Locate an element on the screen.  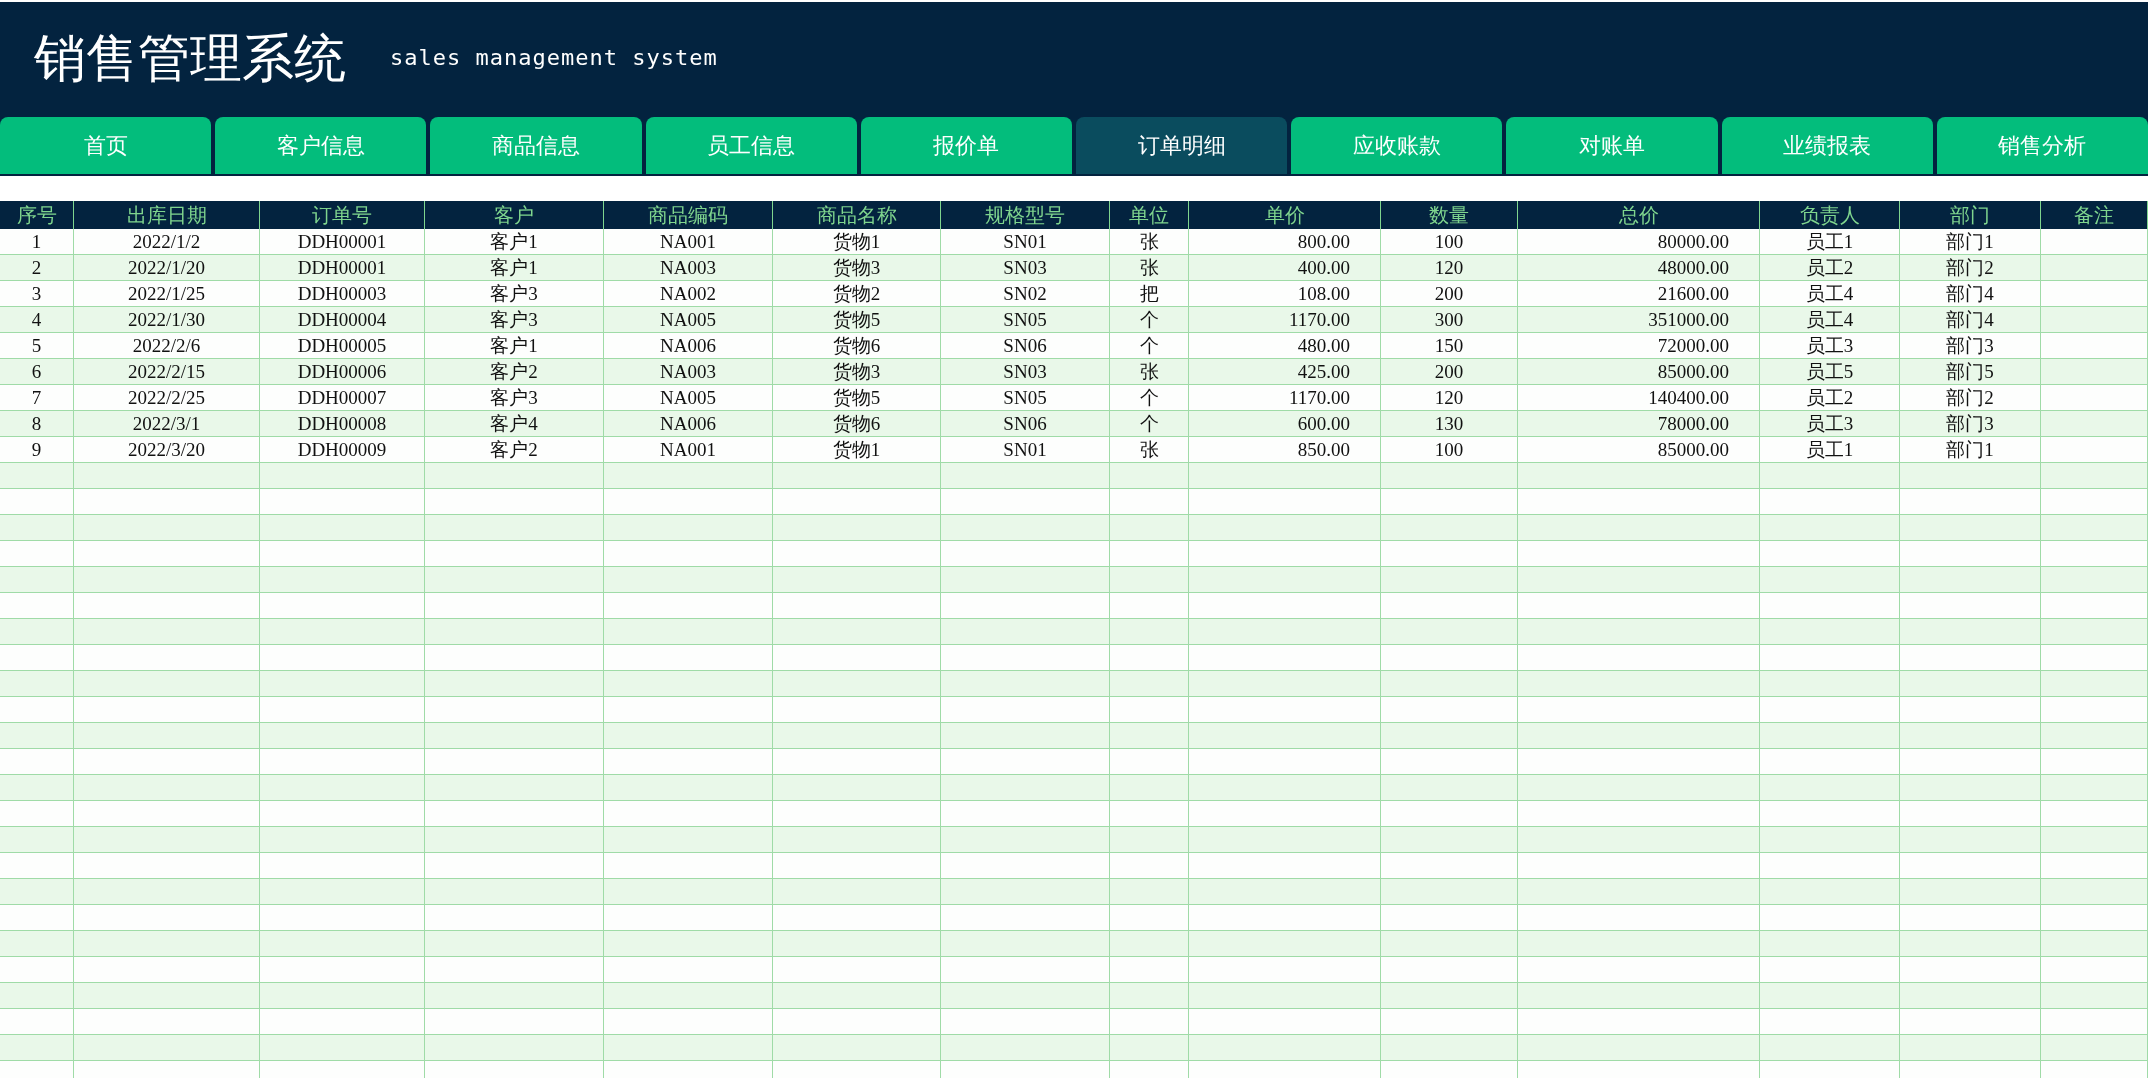
table-cell: 客户2 is located at coordinates (514, 450).